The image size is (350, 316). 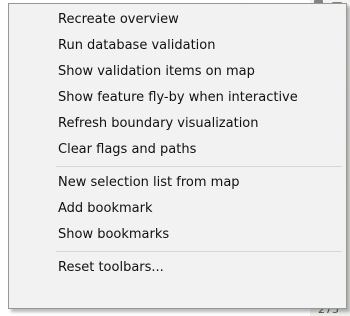 I want to click on menu-item-add-bookmark: Add bookmark, so click(x=177, y=209).